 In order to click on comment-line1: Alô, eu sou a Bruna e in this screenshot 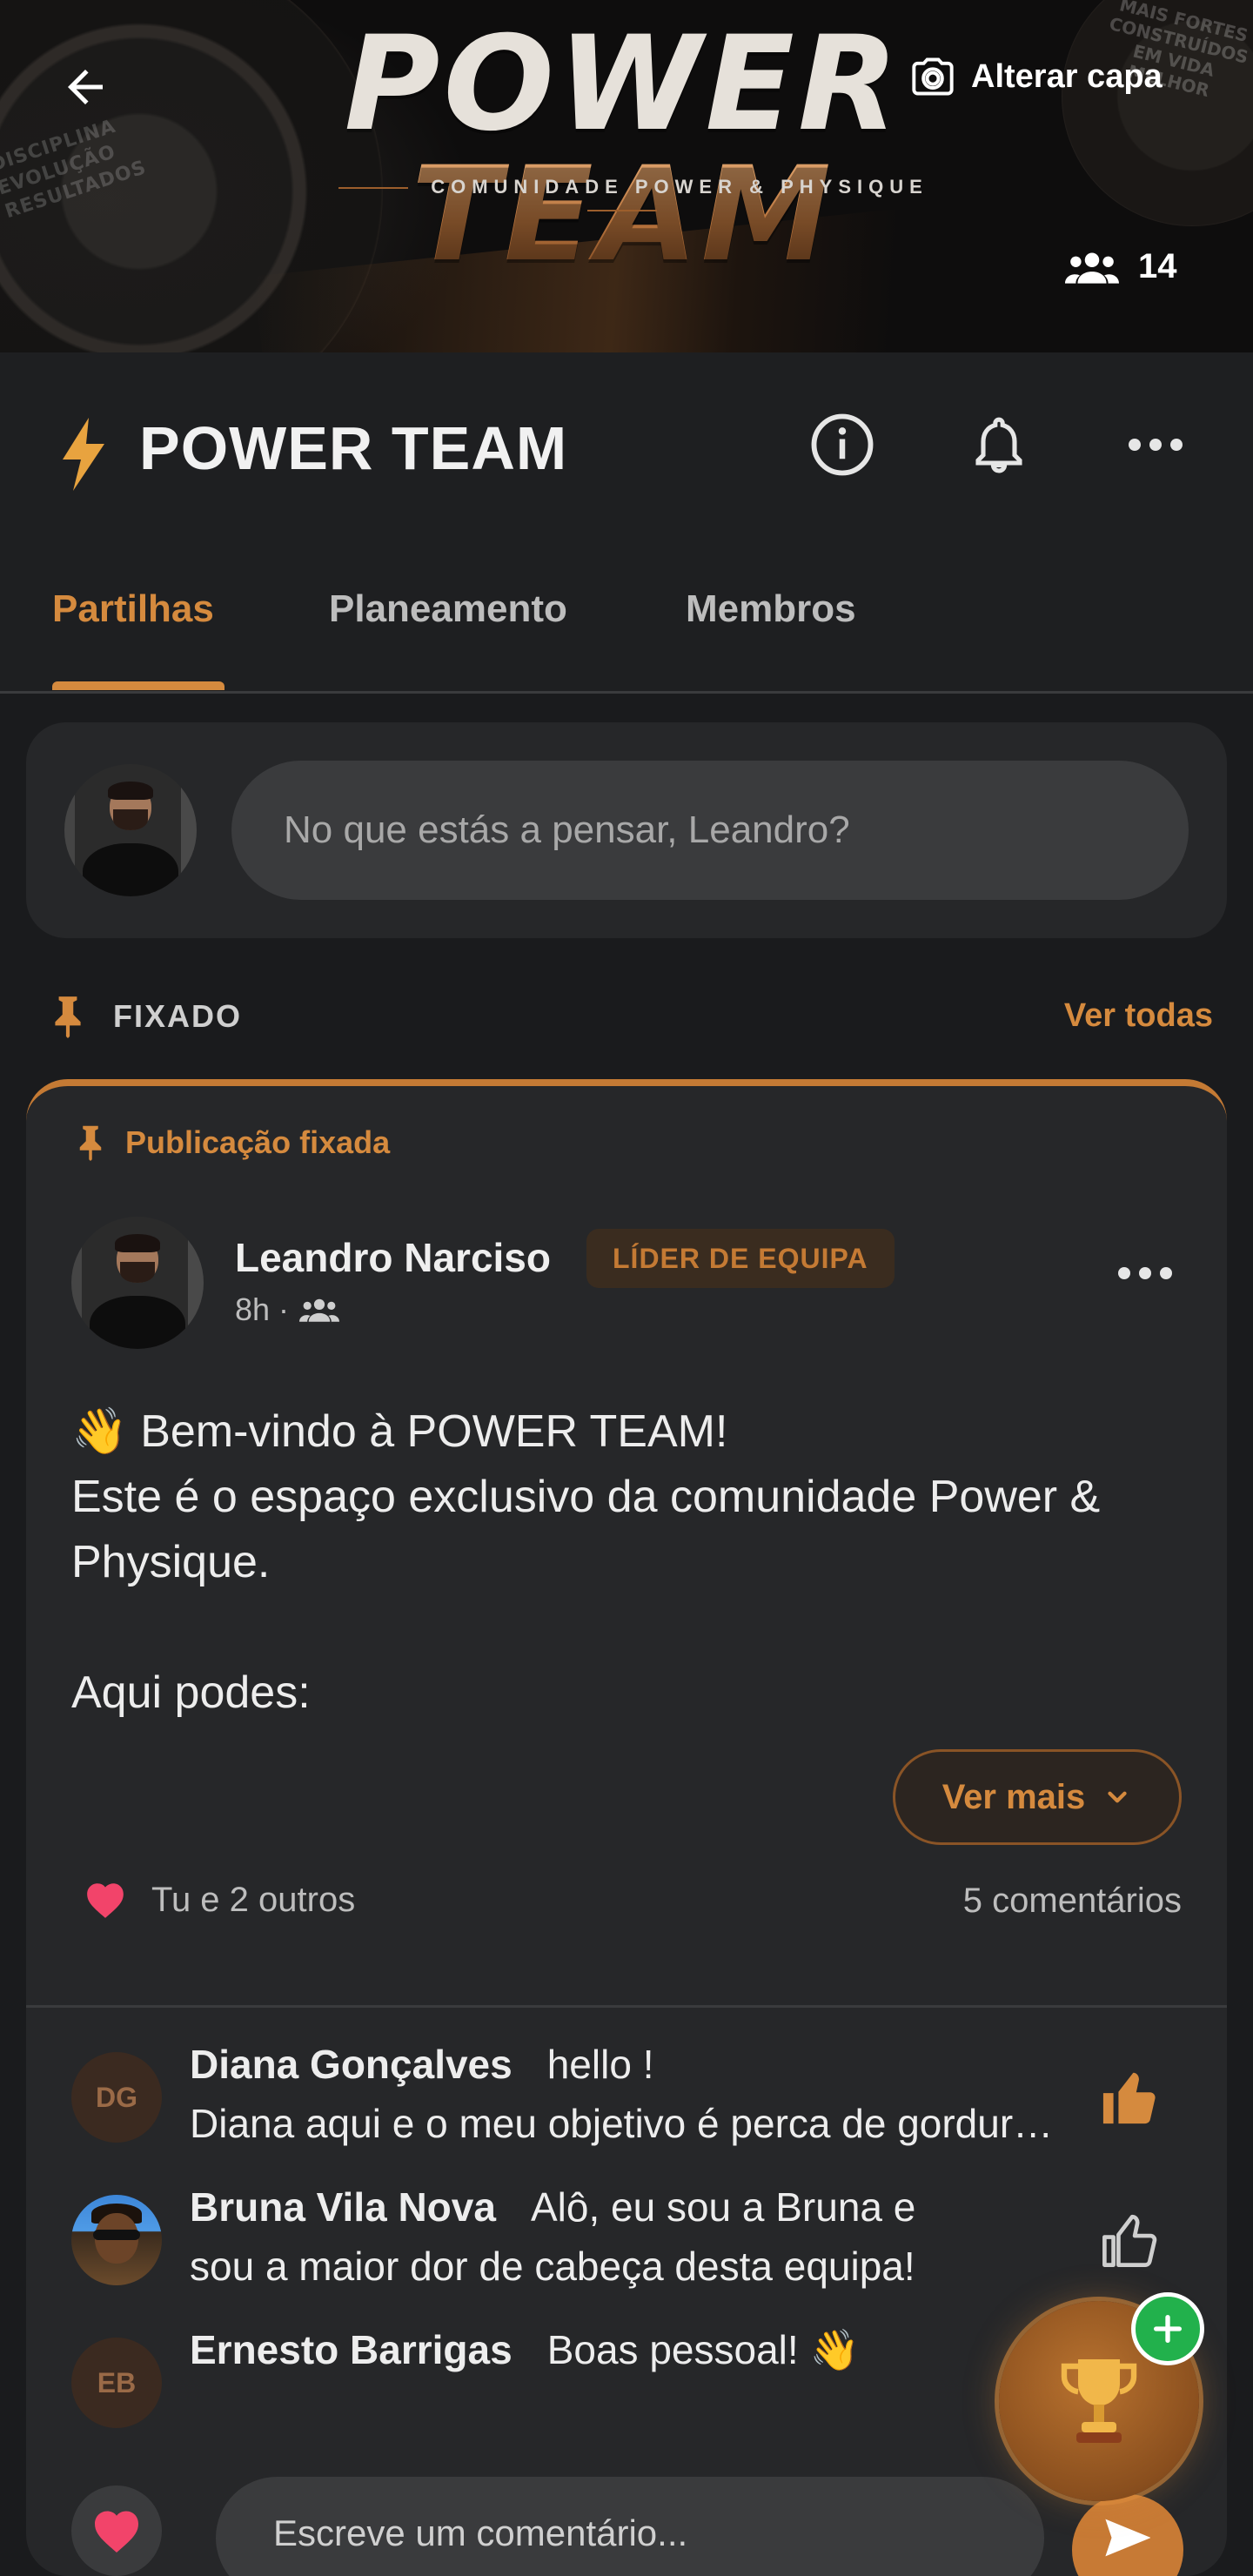, I will do `click(723, 2207)`.